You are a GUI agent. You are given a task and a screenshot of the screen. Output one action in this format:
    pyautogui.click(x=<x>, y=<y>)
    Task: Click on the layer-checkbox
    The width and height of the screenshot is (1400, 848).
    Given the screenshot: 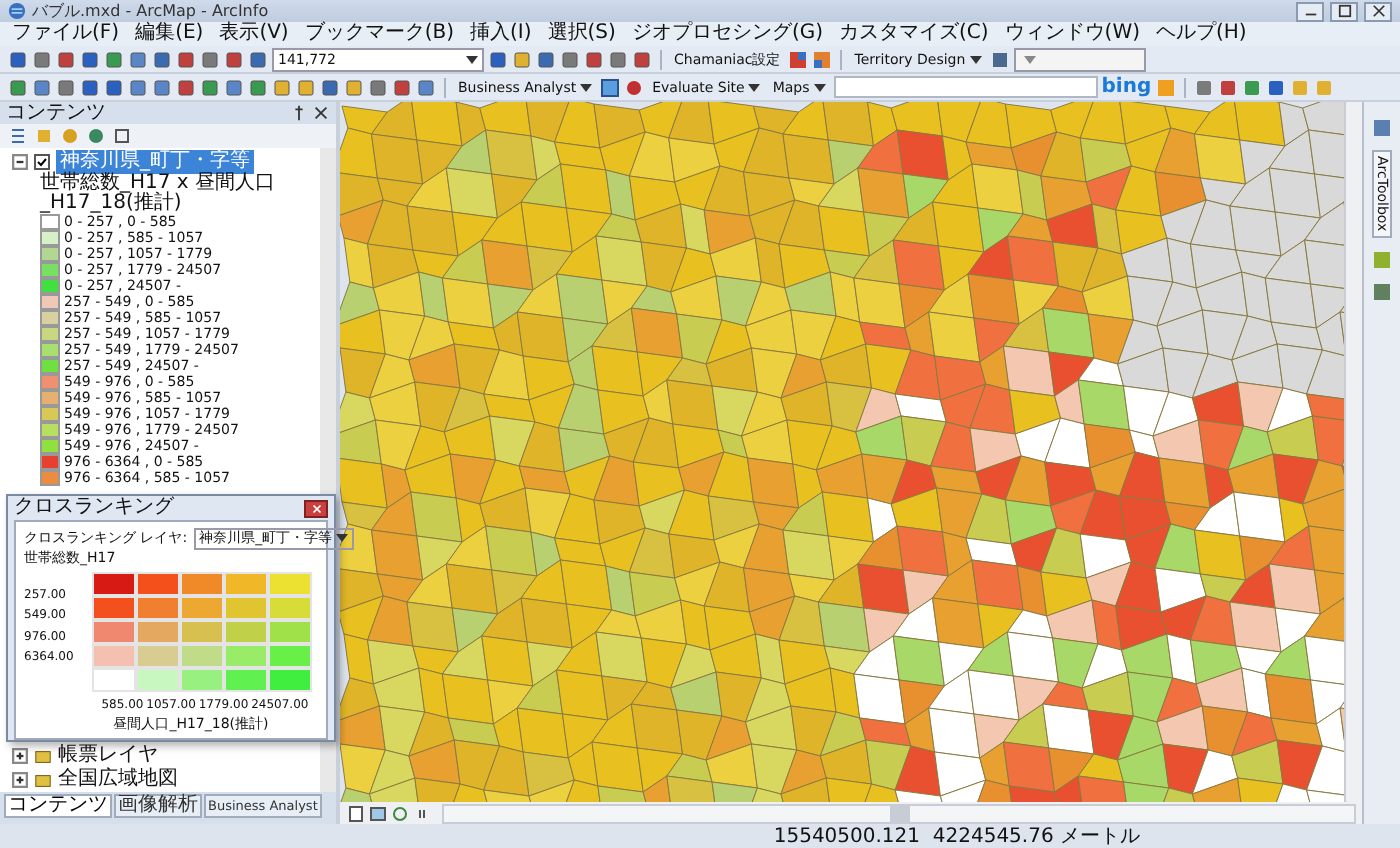 What is the action you would take?
    pyautogui.click(x=42, y=162)
    